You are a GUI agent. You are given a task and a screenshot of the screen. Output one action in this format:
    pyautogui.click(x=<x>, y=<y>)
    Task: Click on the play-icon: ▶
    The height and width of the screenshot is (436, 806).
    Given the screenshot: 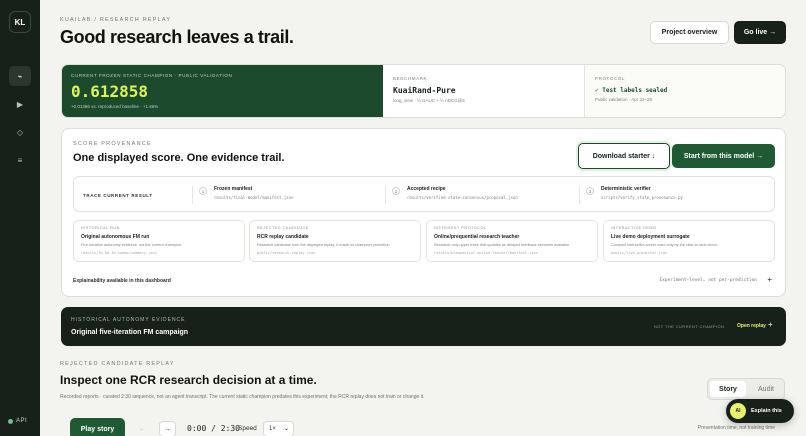 What is the action you would take?
    pyautogui.click(x=20, y=104)
    